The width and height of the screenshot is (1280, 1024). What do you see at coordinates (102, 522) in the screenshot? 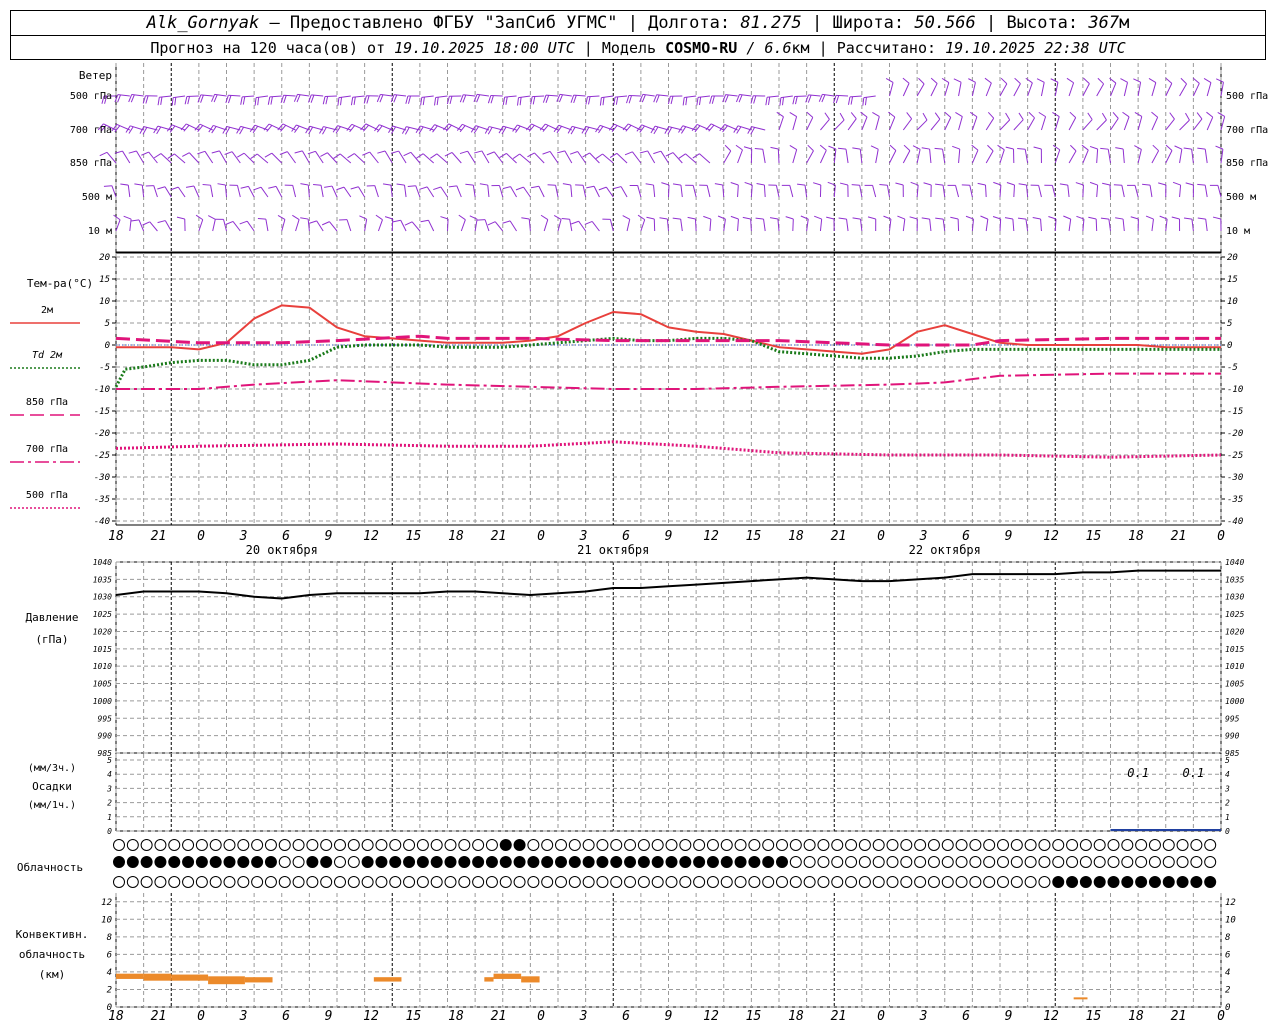
I see `temp-ytick-label: -40` at bounding box center [102, 522].